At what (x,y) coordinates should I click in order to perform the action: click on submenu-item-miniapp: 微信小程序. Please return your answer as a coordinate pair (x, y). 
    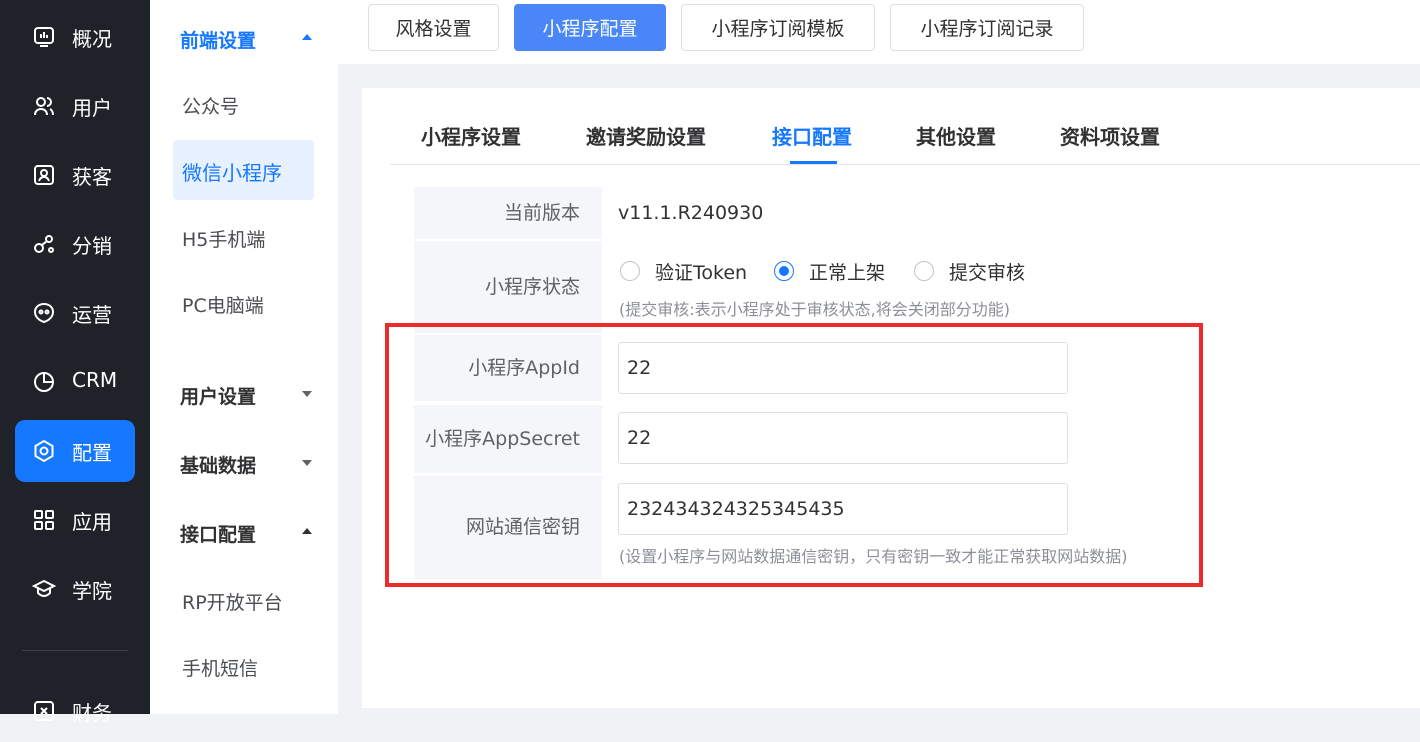
    Looking at the image, I should click on (243, 170).